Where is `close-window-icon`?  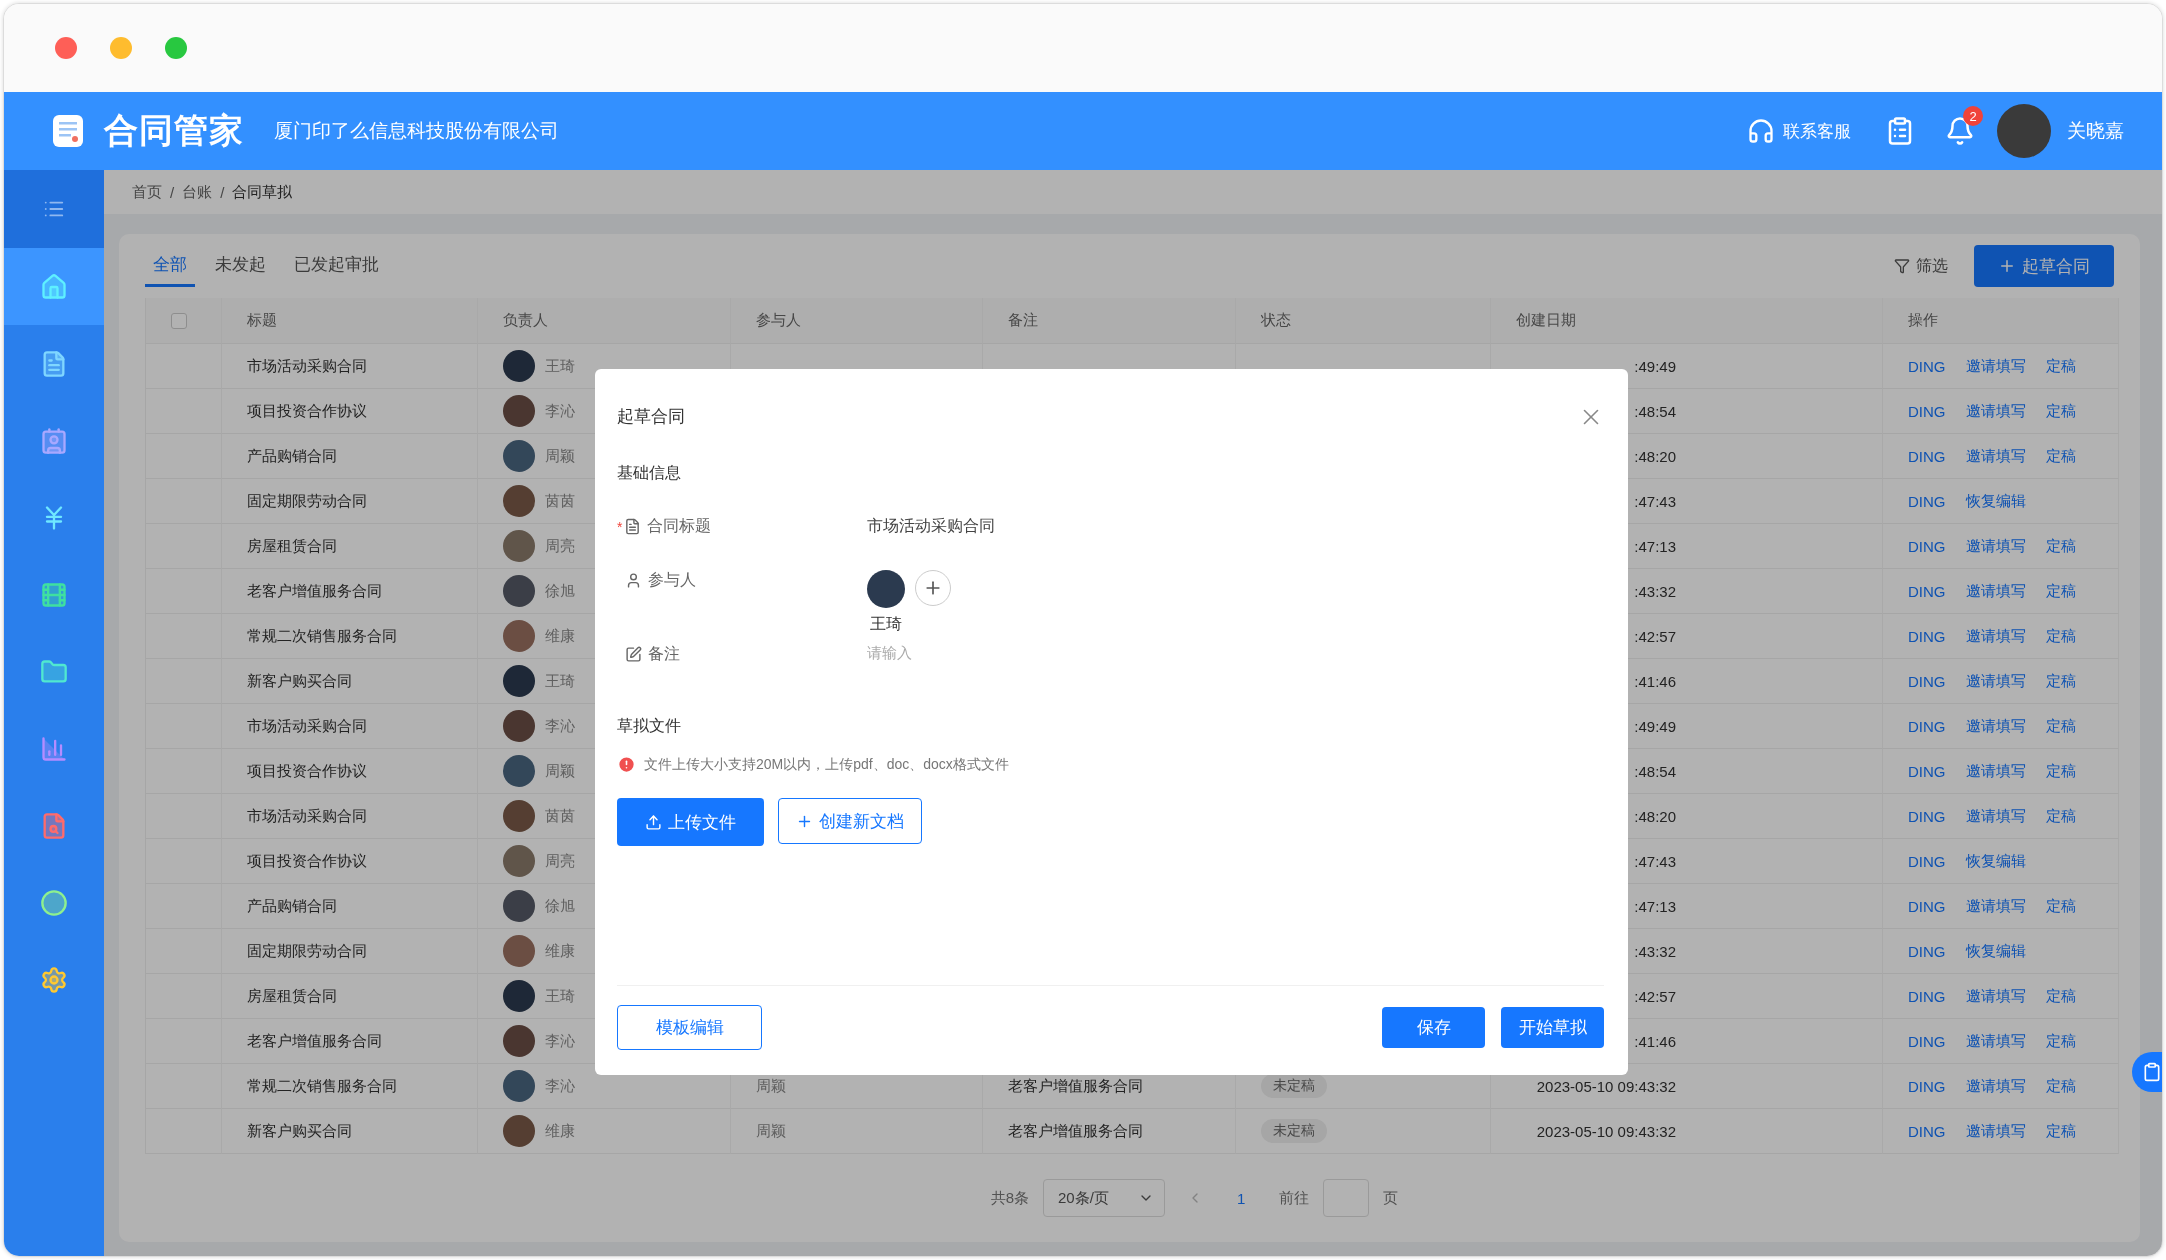
close-window-icon is located at coordinates (66, 48).